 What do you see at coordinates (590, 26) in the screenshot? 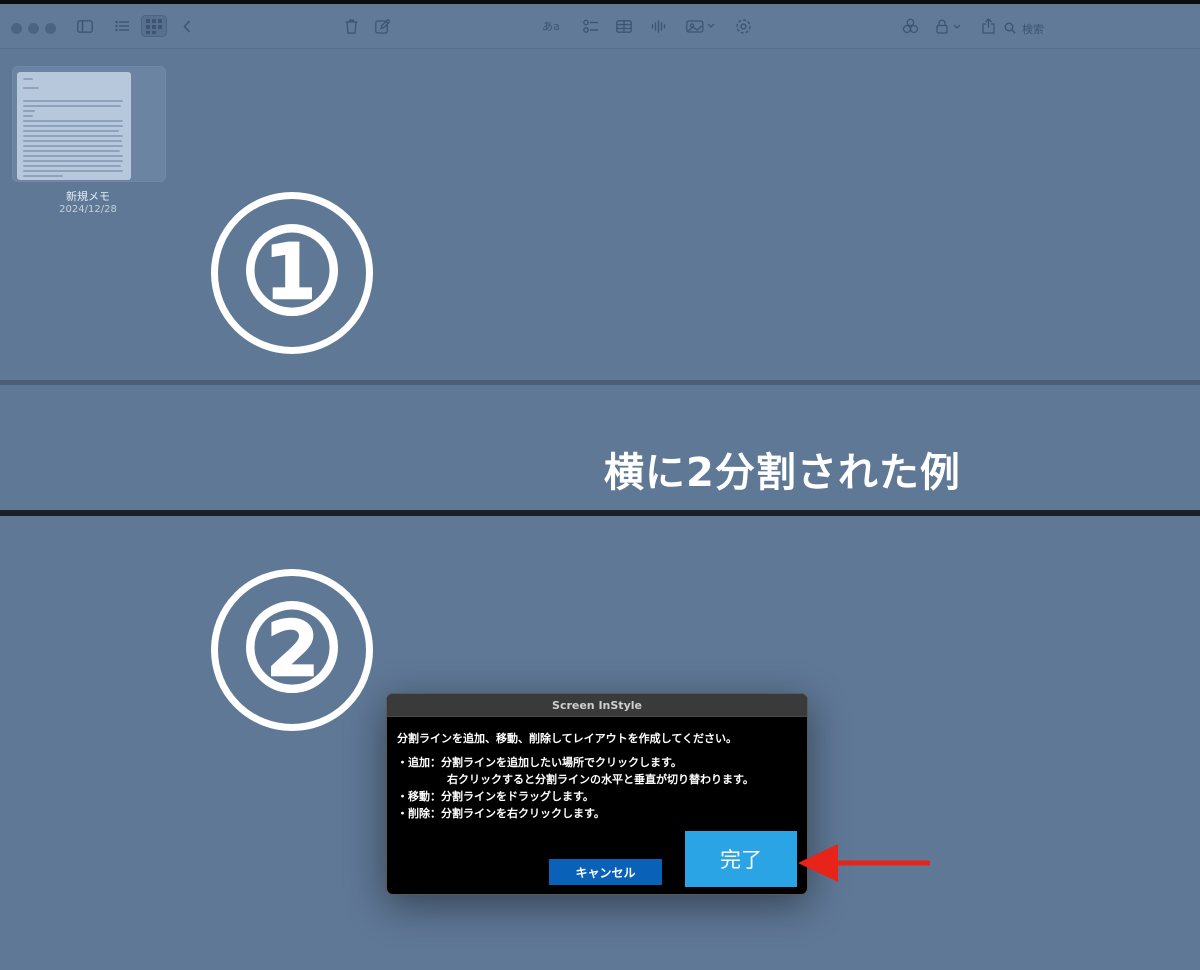
I see `checklist-icon` at bounding box center [590, 26].